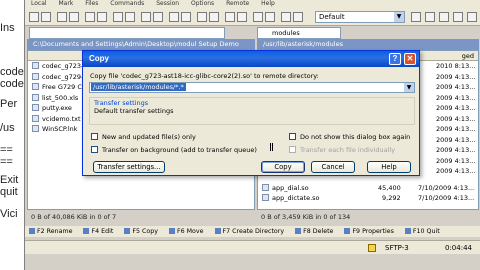 The width and height of the screenshot is (480, 270). Describe the element at coordinates (71, 217) in the screenshot. I see `local-status: 0 B of 40,086 KiB in 0 of 7` at that location.